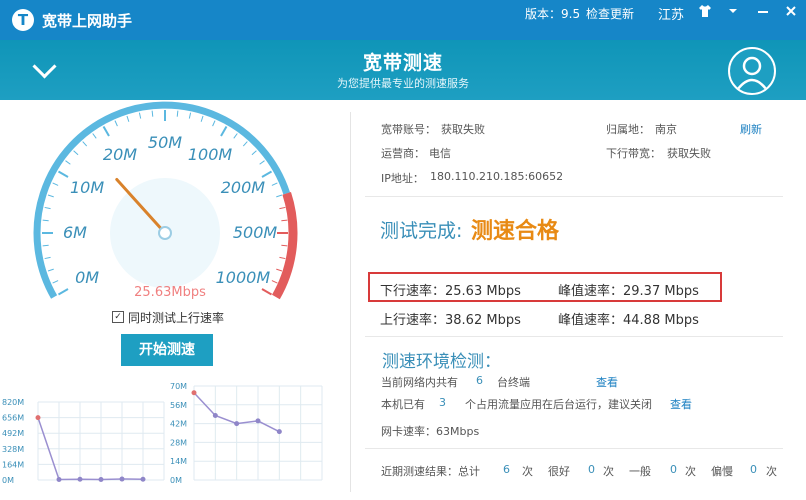  I want to click on recent-slow-unit: 次, so click(771, 471).